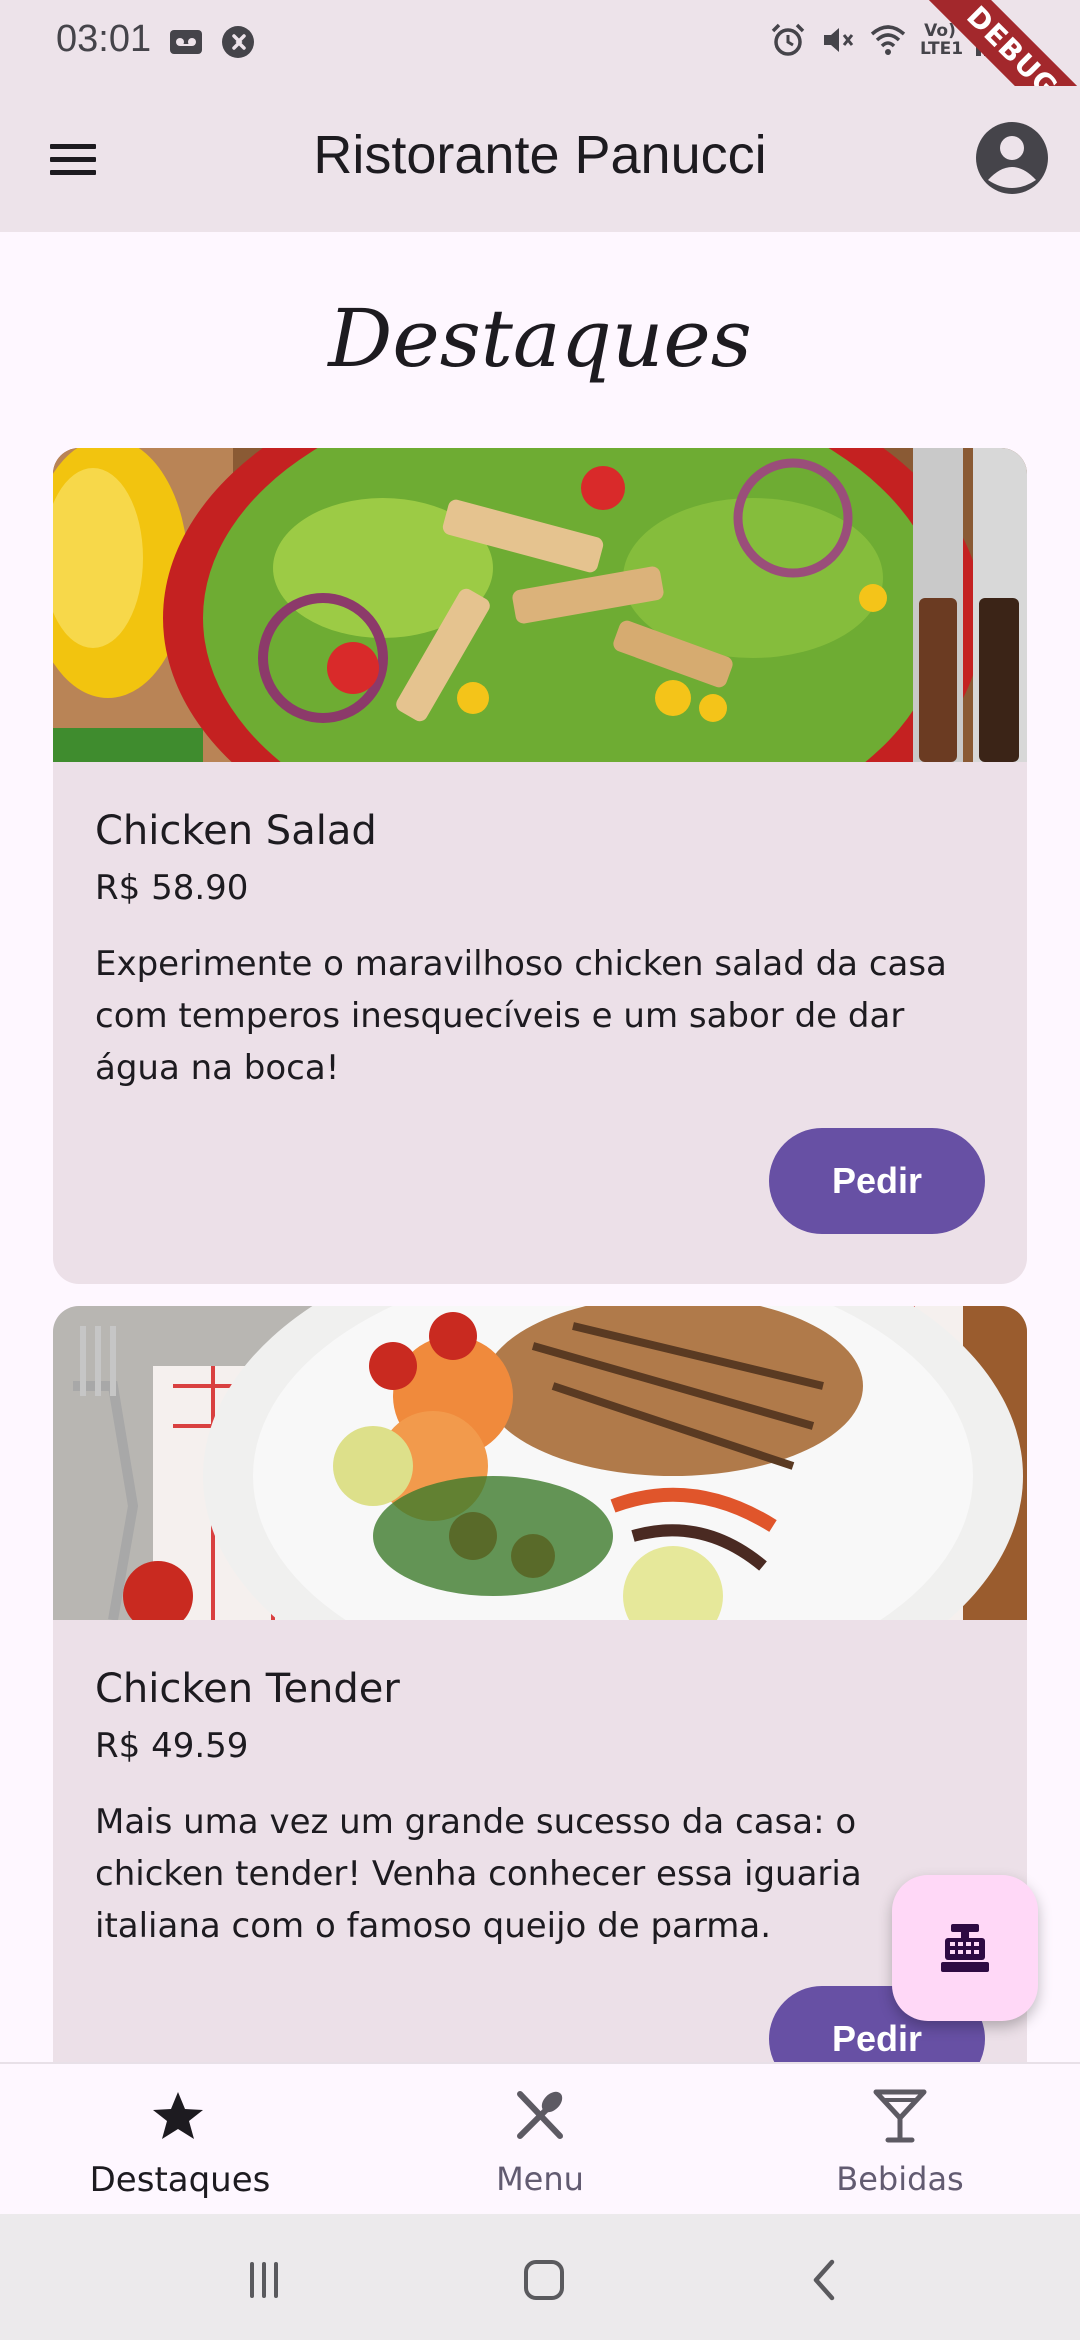 The width and height of the screenshot is (1080, 2340). I want to click on nav-label: Bebidas, so click(900, 2179).